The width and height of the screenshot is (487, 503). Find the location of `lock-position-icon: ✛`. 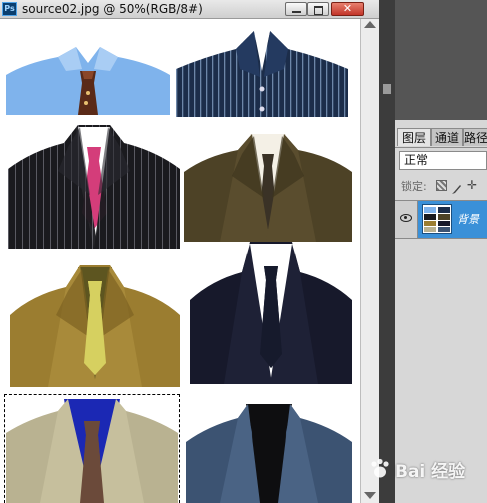

lock-position-icon: ✛ is located at coordinates (472, 185).